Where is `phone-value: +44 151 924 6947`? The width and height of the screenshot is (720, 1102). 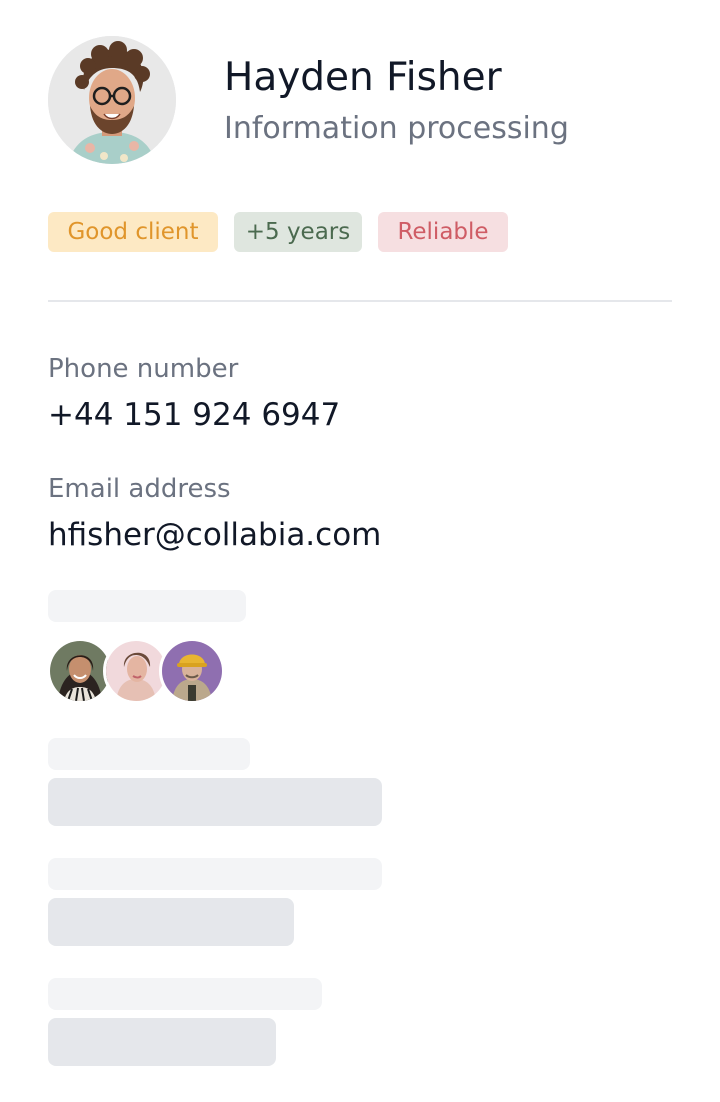
phone-value: +44 151 924 6947 is located at coordinates (194, 415).